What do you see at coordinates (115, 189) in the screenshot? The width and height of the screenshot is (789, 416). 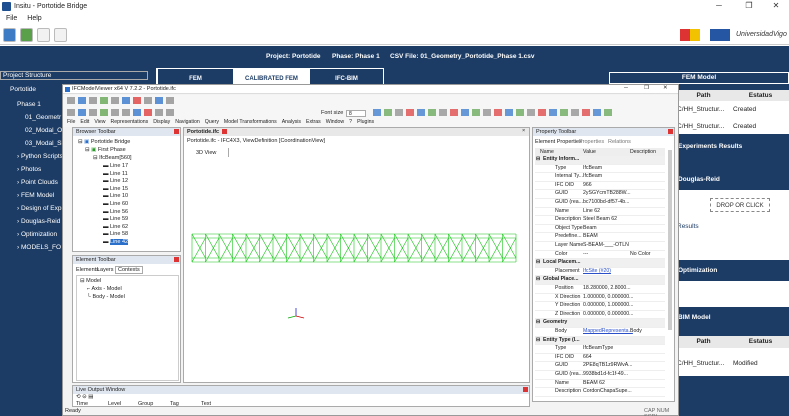 I see `tree-node-line: ▬ Line 15` at bounding box center [115, 189].